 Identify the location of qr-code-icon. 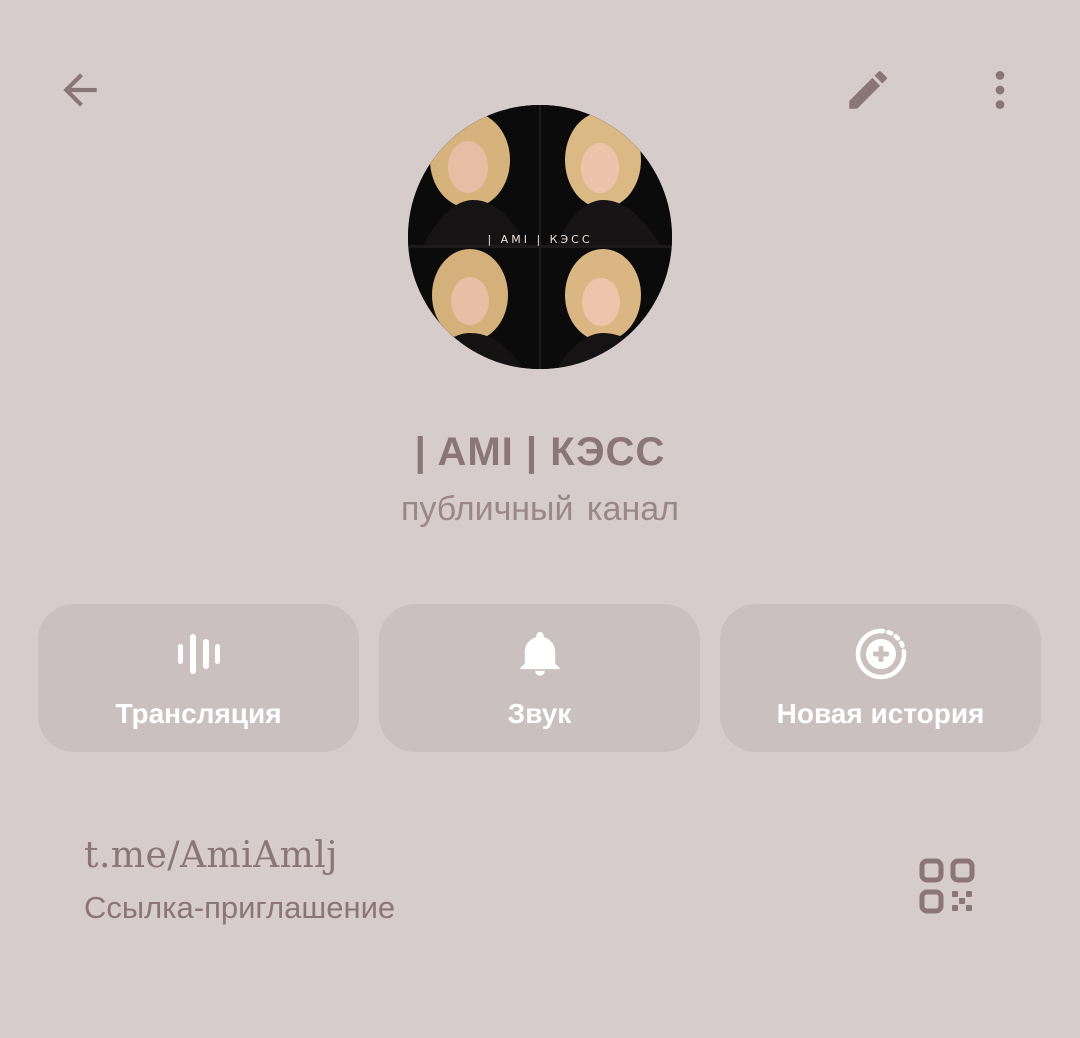
(947, 886).